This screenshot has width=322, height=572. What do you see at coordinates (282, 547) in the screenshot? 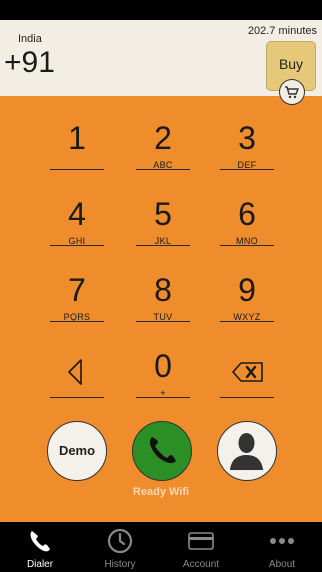
I see `tab-about: About` at bounding box center [282, 547].